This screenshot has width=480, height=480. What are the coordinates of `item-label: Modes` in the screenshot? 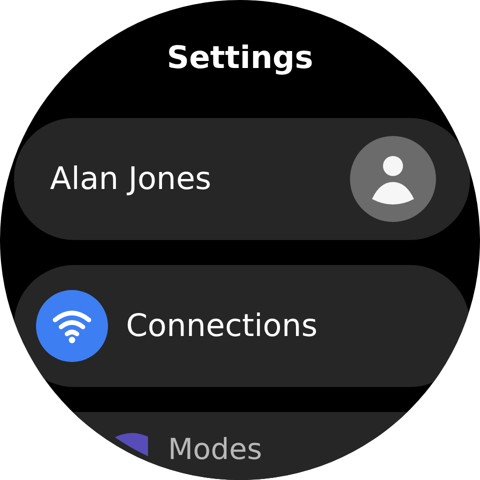 It's located at (215, 449).